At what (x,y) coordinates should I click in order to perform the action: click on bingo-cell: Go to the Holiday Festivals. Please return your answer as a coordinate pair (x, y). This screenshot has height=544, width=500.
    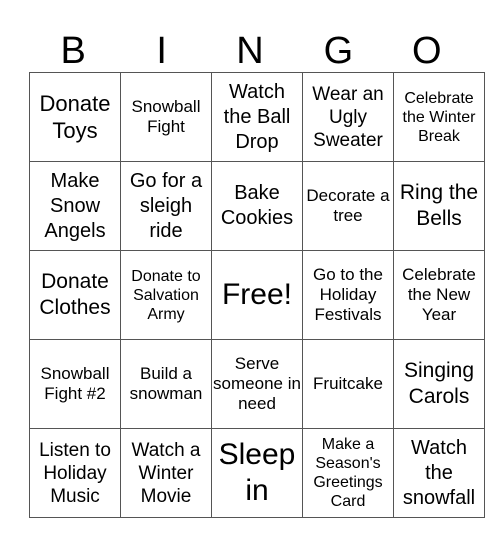
    Looking at the image, I should click on (348, 295).